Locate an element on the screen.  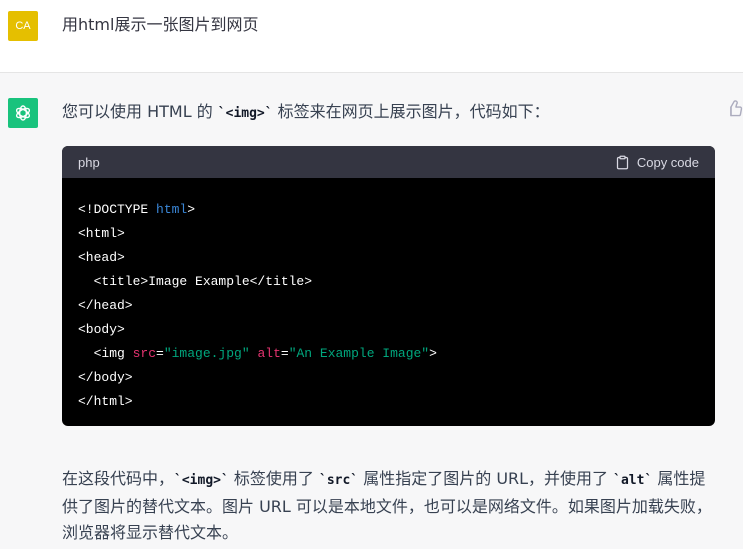
outro-text: 在这段代码中， is located at coordinates (118, 478).